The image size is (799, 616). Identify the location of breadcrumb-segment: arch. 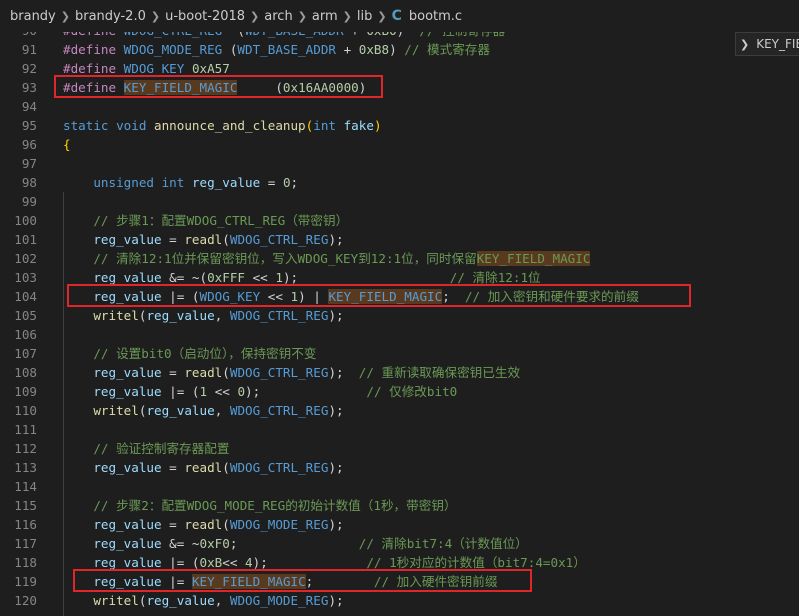
(278, 16).